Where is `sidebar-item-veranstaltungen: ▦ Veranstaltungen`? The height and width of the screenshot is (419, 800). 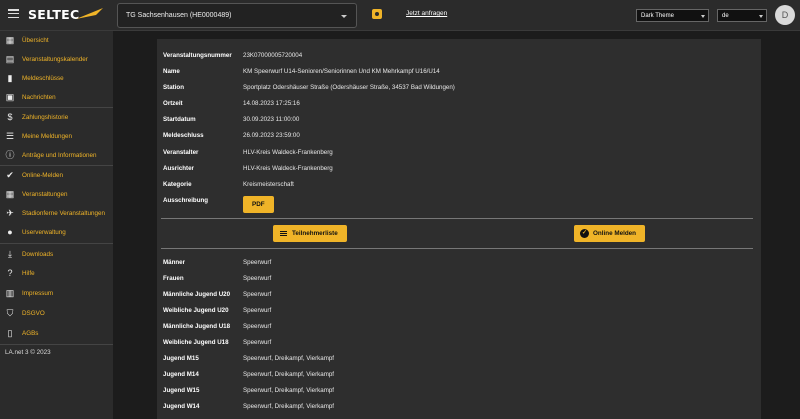
sidebar-item-veranstaltungen: ▦ Veranstaltungen is located at coordinates (56, 194).